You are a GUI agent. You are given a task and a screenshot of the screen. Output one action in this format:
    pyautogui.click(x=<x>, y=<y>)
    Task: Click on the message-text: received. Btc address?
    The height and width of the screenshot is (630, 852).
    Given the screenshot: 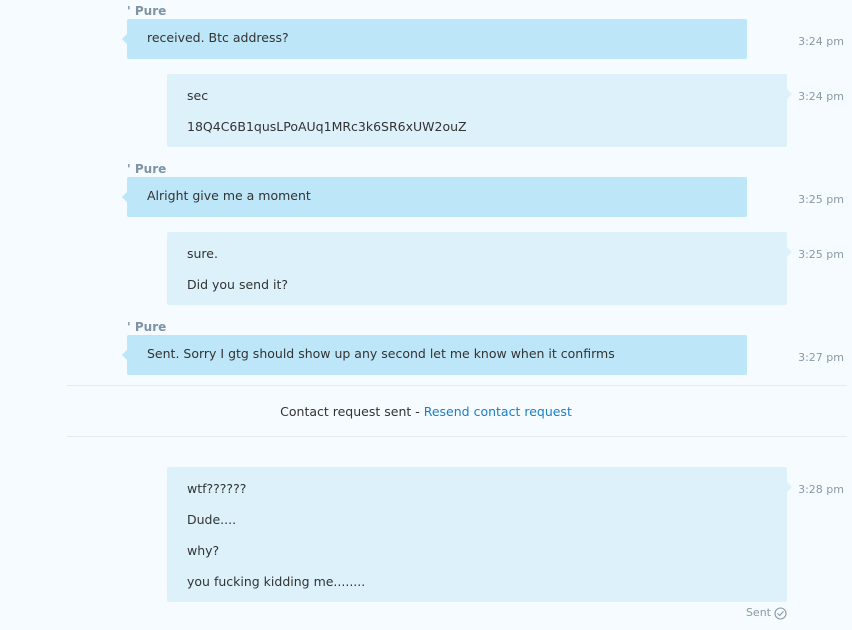 What is the action you would take?
    pyautogui.click(x=218, y=37)
    